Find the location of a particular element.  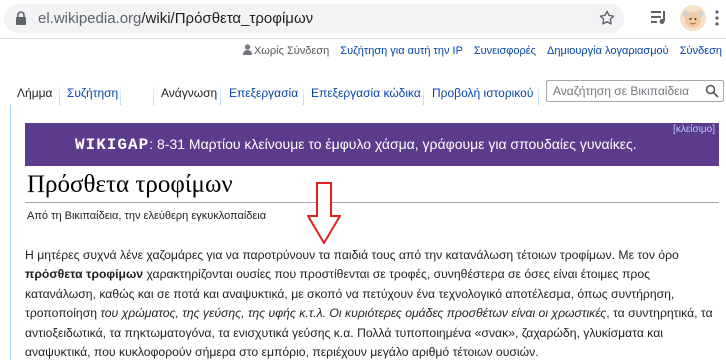

bold-term: πρόσθετα τροφίμων is located at coordinates (84, 274).